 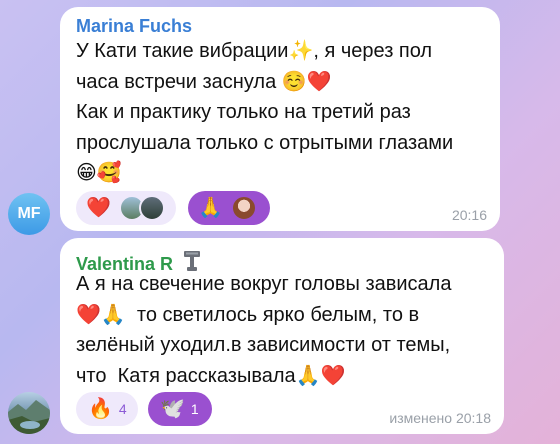 What do you see at coordinates (151, 208) in the screenshot?
I see `couple-avatar` at bounding box center [151, 208].